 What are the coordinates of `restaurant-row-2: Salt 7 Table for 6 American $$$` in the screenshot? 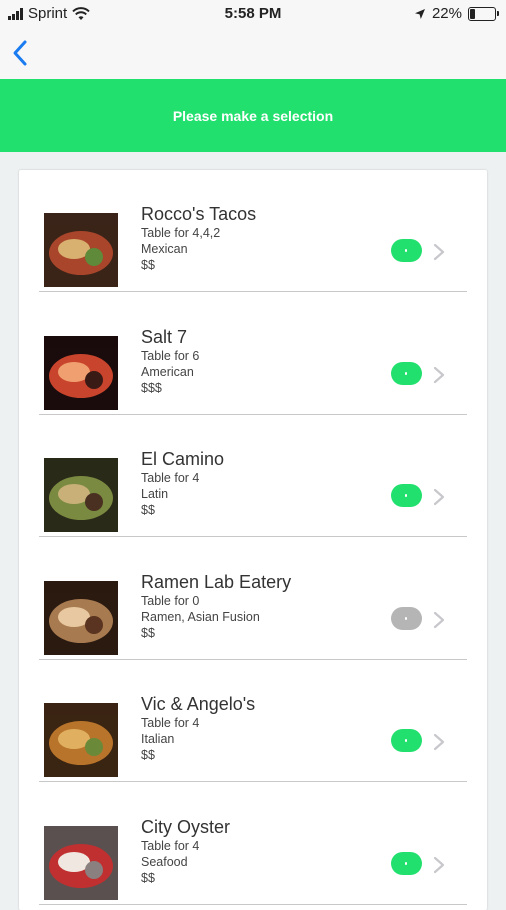 It's located at (253, 354).